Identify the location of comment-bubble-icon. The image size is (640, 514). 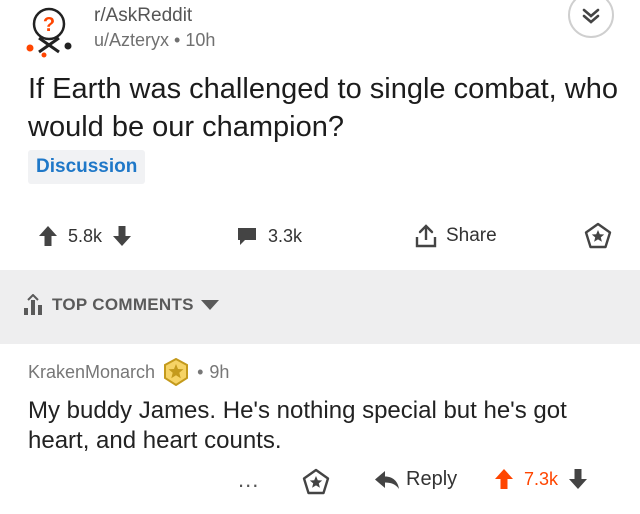
(247, 236).